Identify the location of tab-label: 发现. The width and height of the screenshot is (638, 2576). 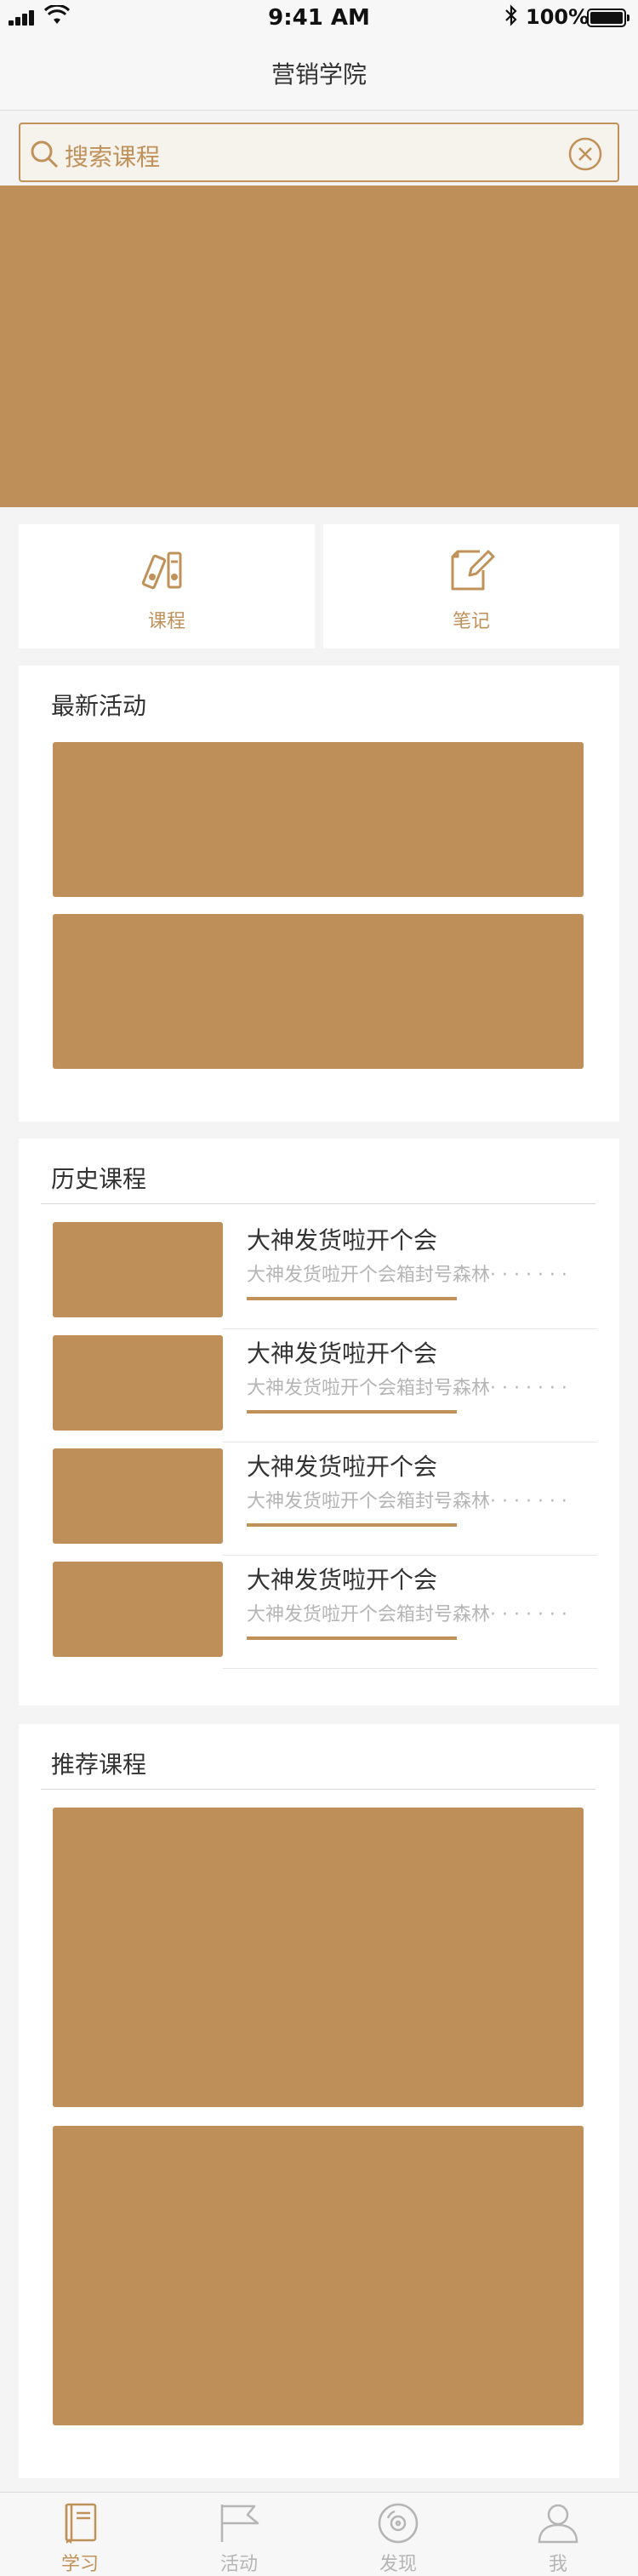
(398, 2564).